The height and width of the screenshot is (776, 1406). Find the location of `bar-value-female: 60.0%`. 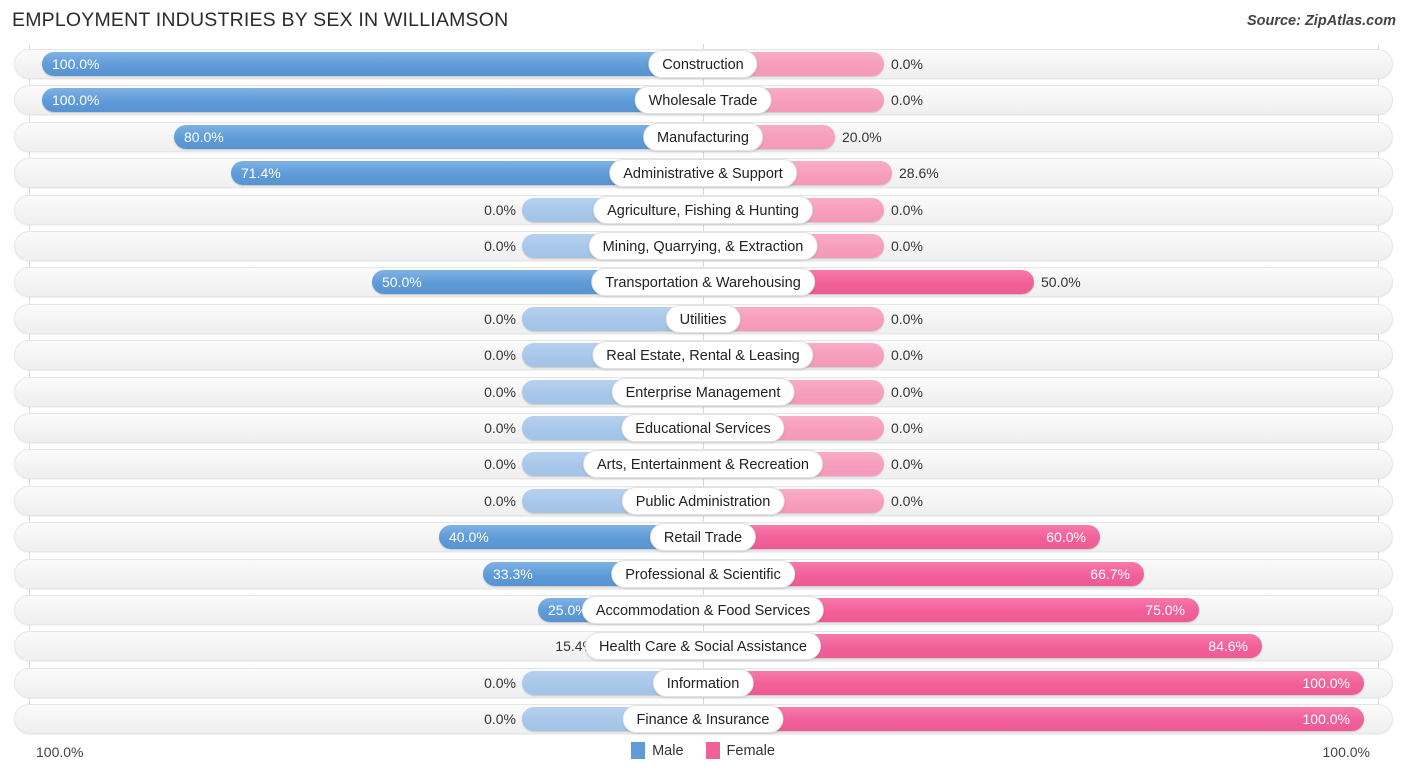

bar-value-female: 60.0% is located at coordinates (1066, 537).